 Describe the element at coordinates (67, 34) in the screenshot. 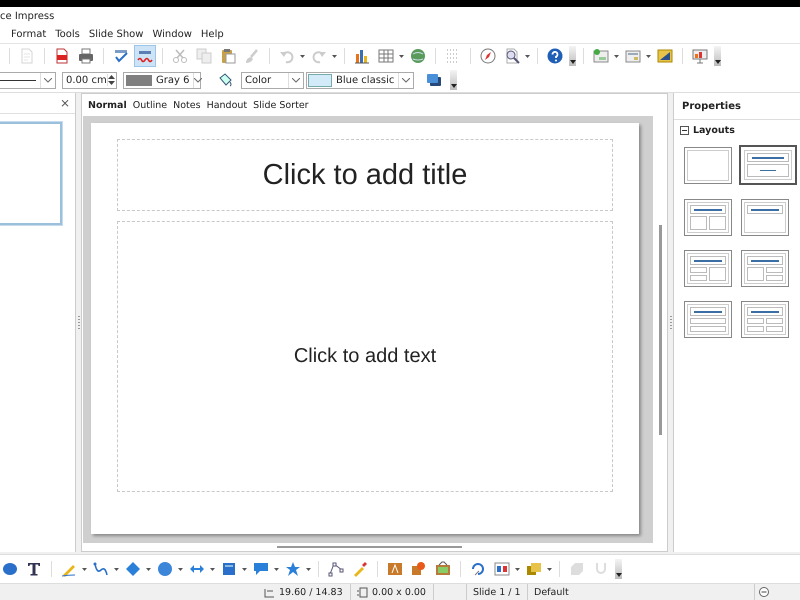

I see `menu-item: Tools` at that location.